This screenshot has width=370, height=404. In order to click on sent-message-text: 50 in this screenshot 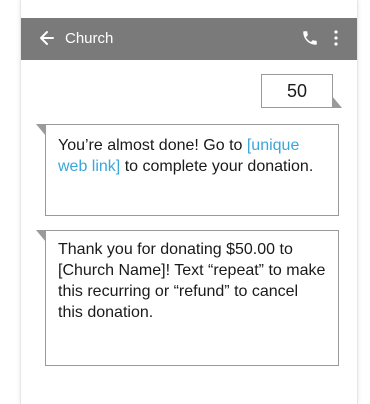, I will do `click(297, 91)`.